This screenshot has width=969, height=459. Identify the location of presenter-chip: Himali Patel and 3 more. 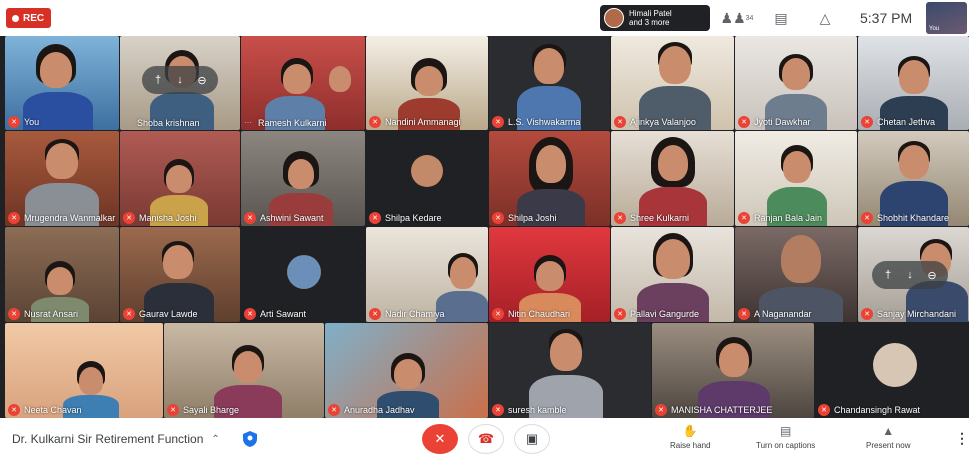
(655, 18).